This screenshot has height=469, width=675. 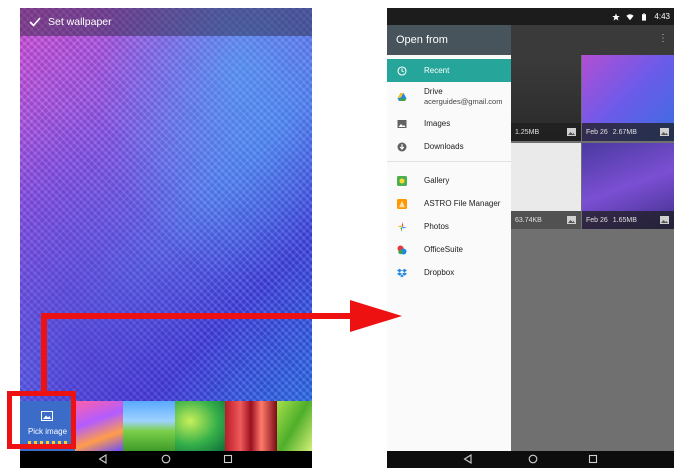 I want to click on card-footer: 63.74KB, so click(x=546, y=220).